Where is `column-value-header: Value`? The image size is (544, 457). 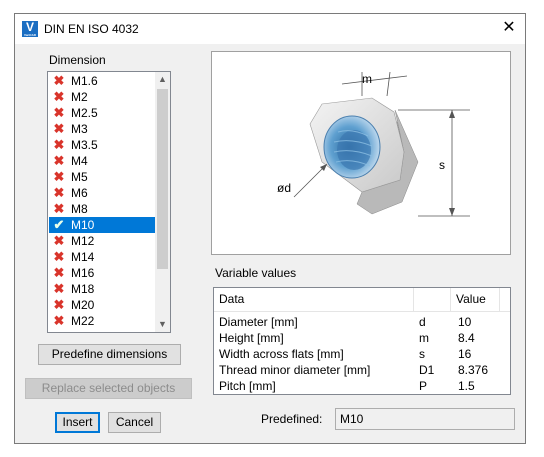
column-value-header: Value is located at coordinates (475, 299).